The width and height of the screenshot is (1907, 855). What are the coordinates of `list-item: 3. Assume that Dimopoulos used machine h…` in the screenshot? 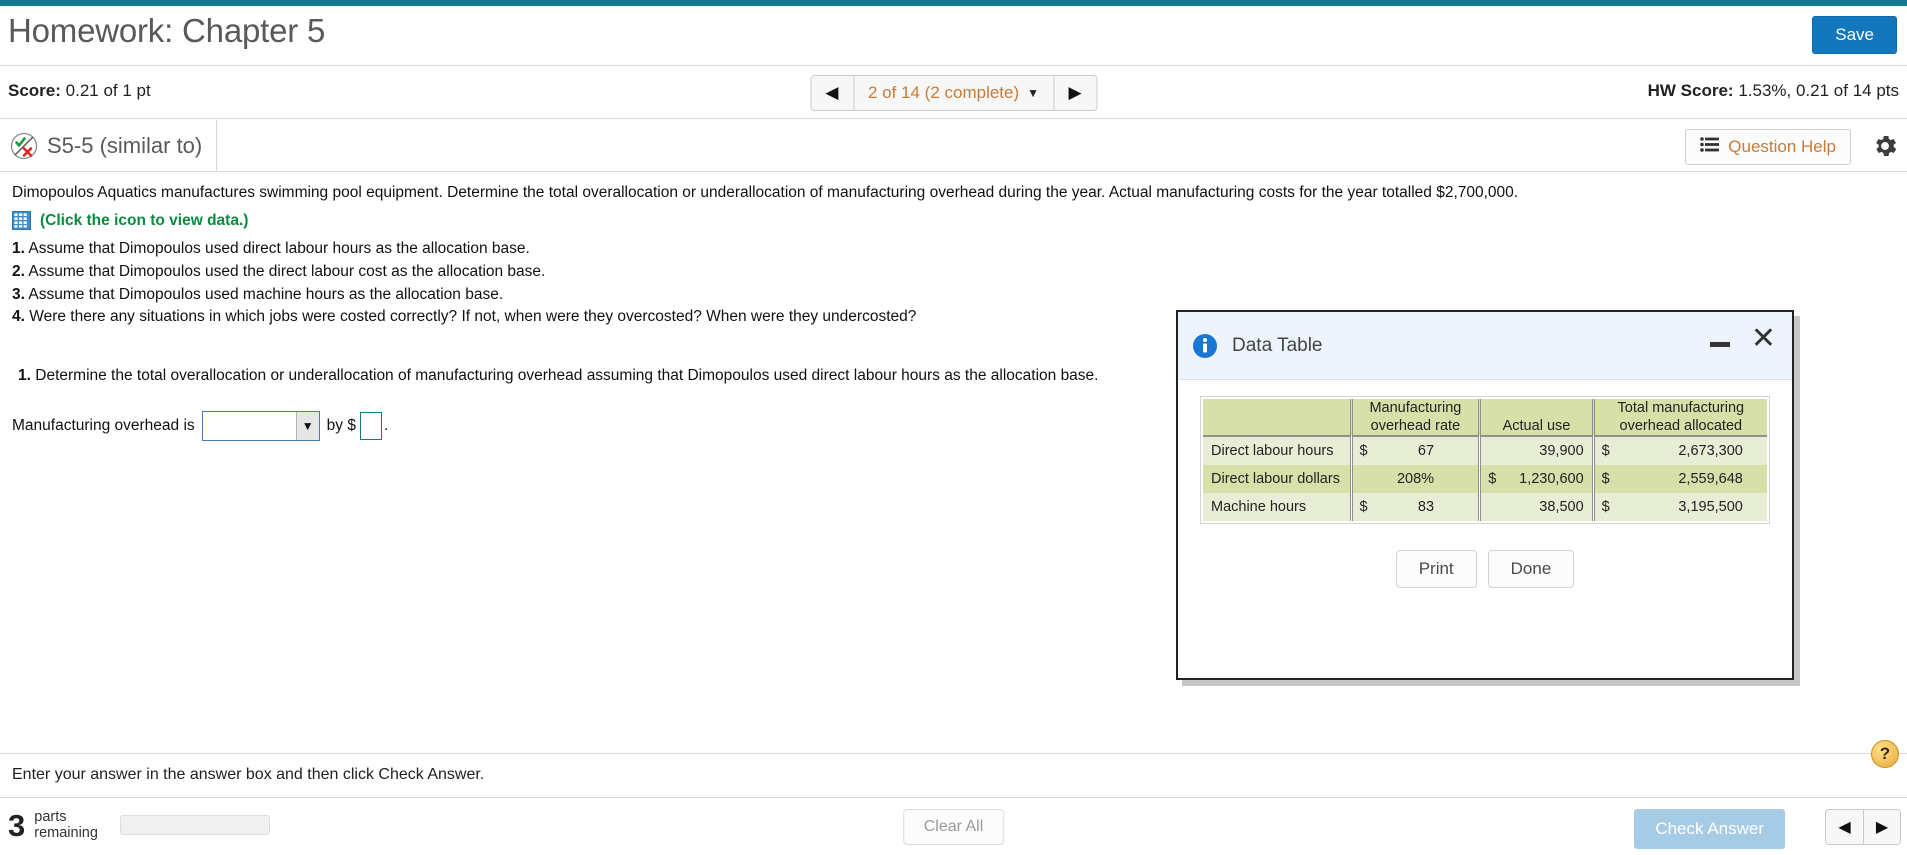 It's located at (959, 295).